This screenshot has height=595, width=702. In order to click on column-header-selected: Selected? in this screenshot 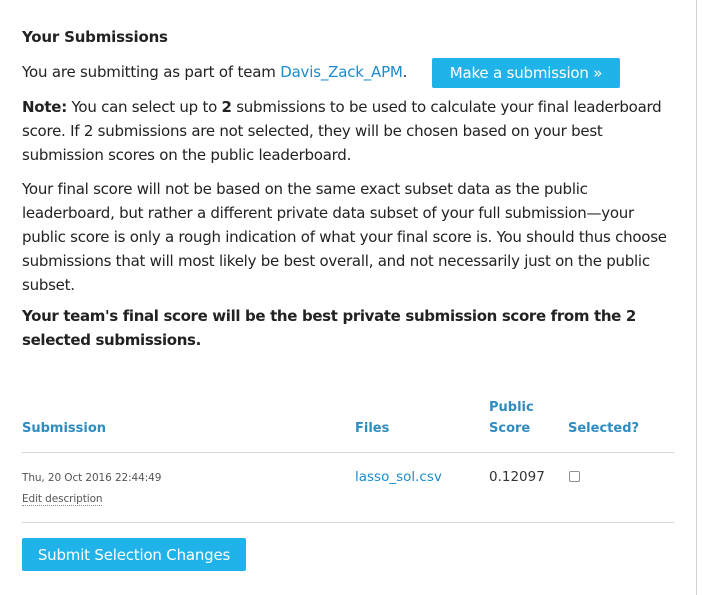, I will do `click(604, 428)`.